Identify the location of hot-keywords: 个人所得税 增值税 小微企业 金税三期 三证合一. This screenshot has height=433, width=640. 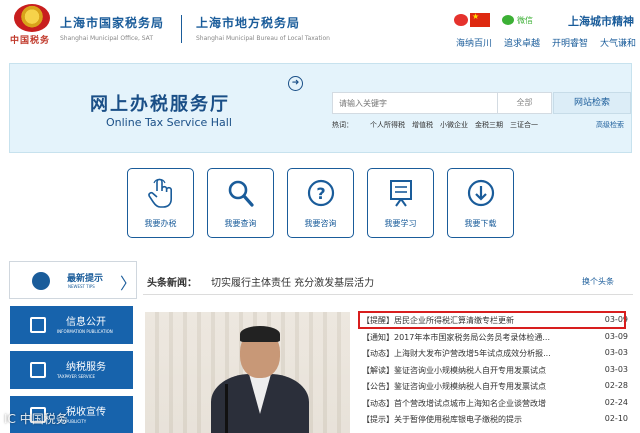
(454, 125).